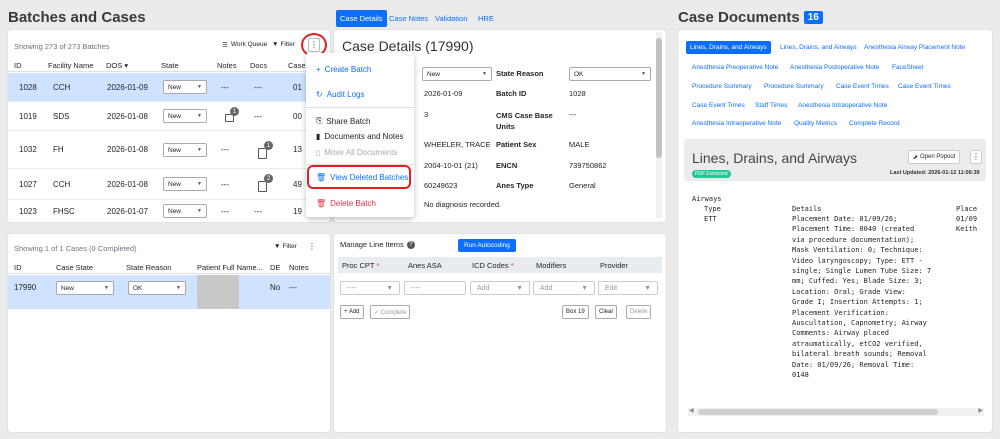 This screenshot has width=1000, height=439. What do you see at coordinates (710, 219) in the screenshot?
I see `type-value: ETT` at bounding box center [710, 219].